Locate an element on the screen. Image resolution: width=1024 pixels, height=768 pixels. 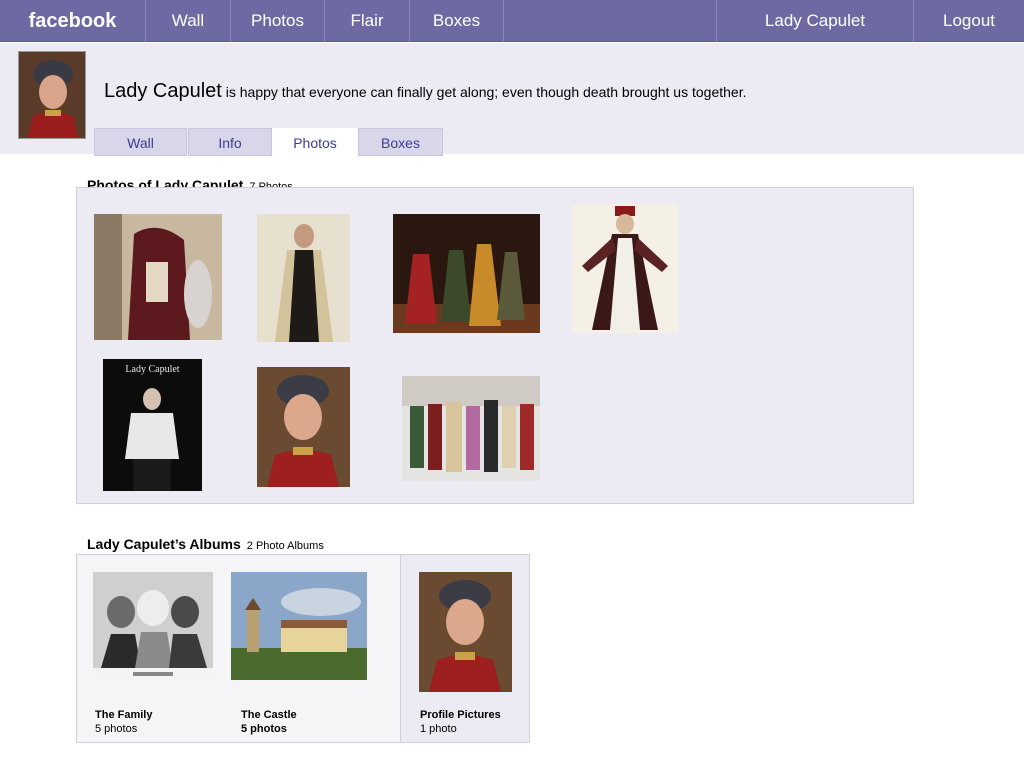
albums-section-title: Lady Capulet’s Albums 2 Photo Albums is located at coordinates (205, 544).